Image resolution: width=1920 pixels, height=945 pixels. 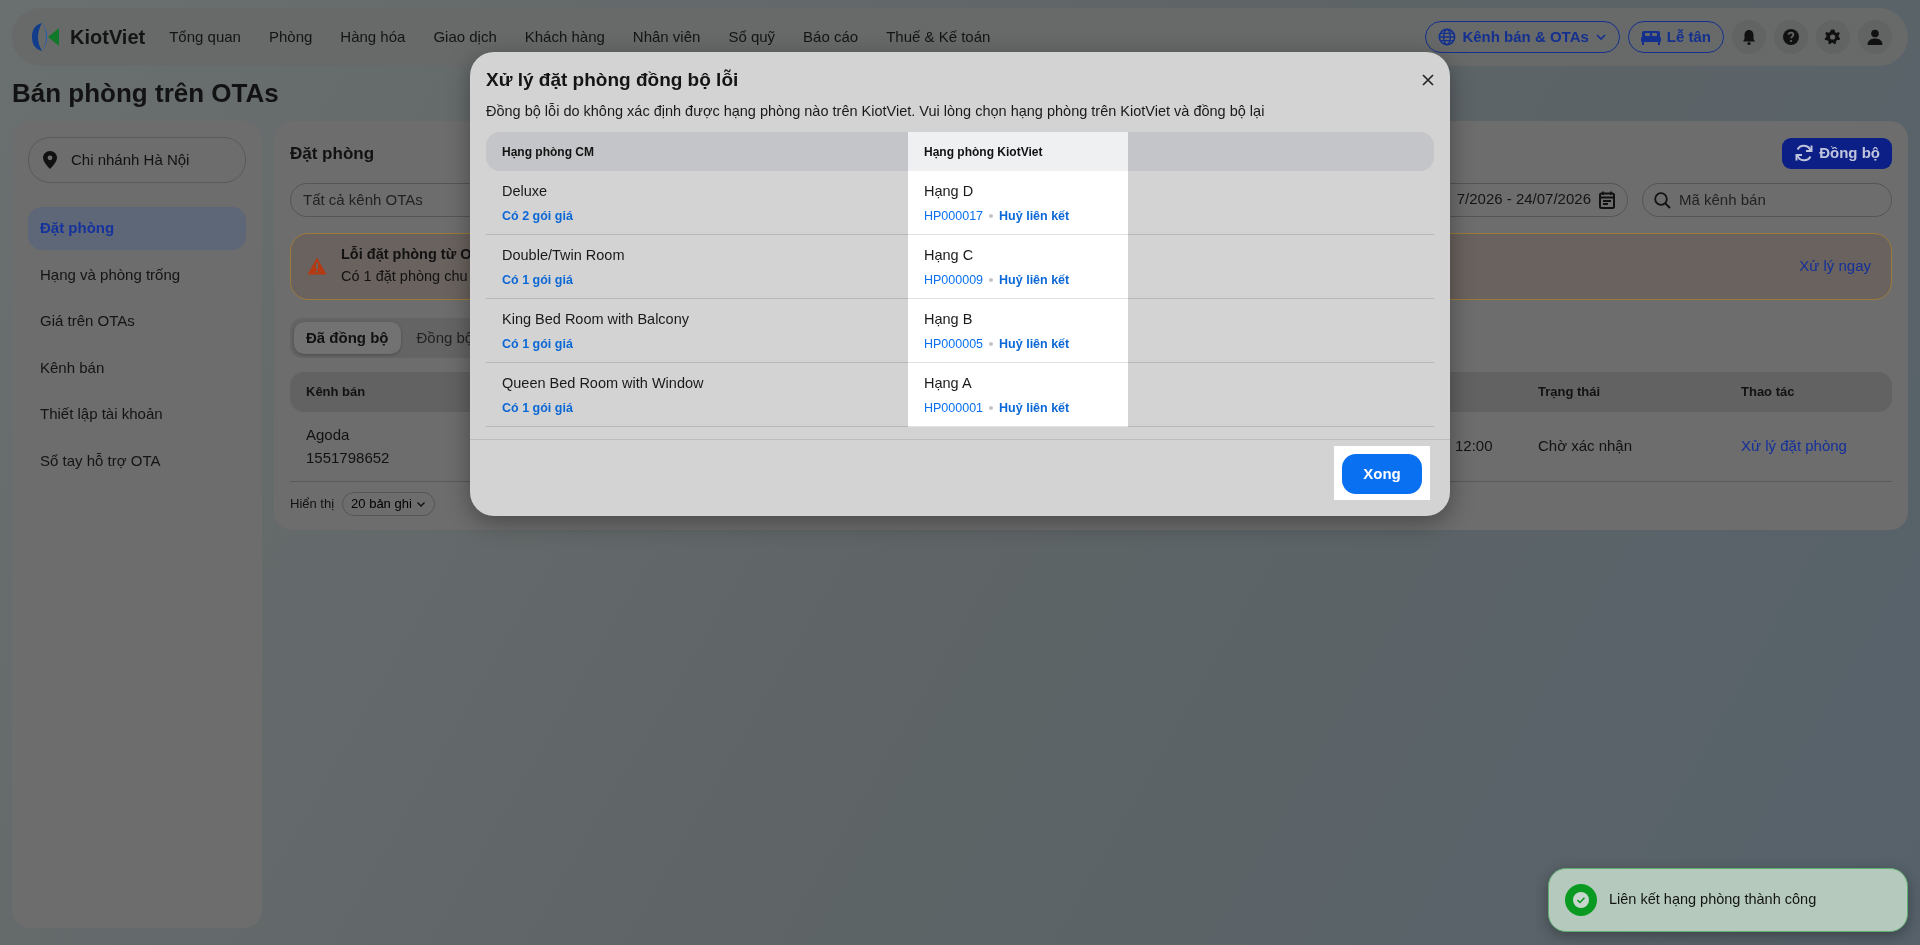 I want to click on column-header: Kênh bán, so click(x=336, y=392).